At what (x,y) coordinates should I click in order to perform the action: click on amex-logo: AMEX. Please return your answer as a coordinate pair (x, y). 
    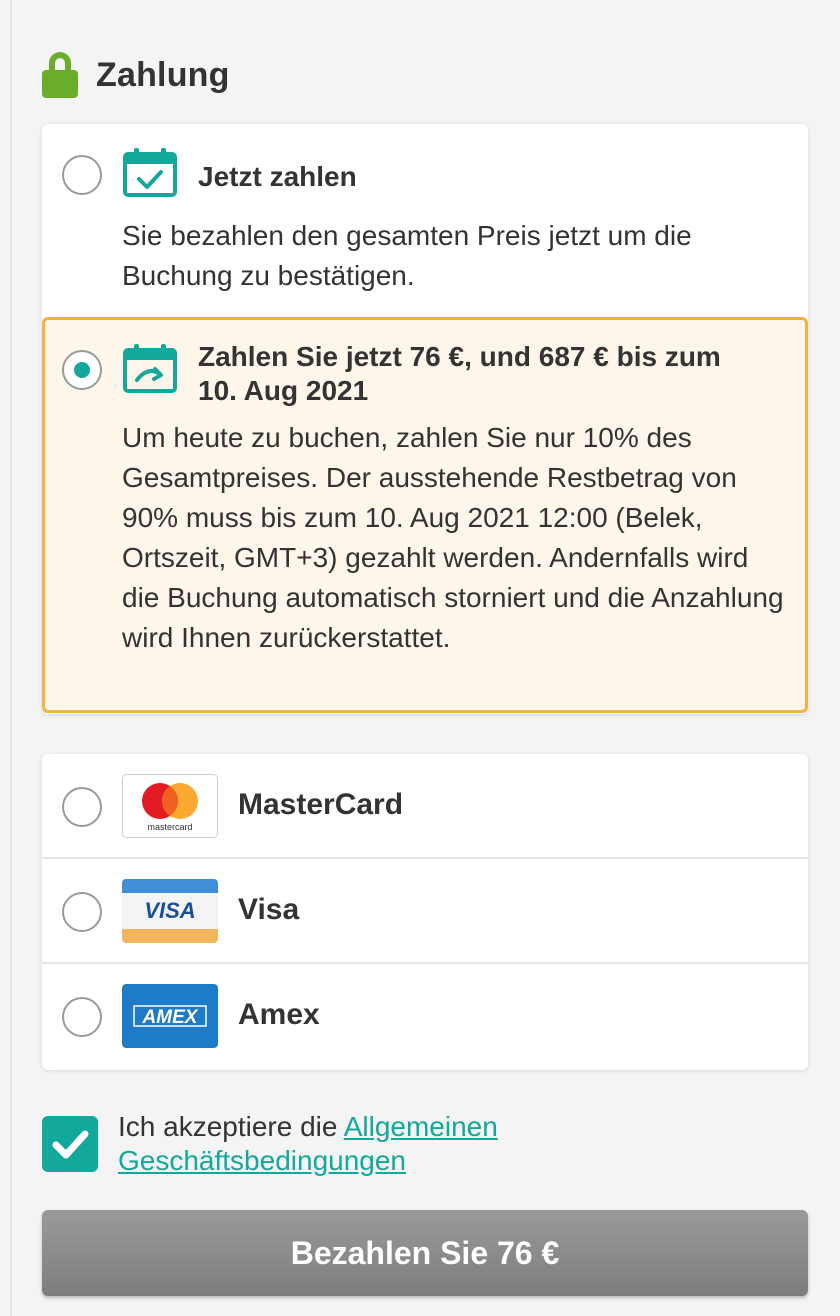
    Looking at the image, I should click on (170, 1016).